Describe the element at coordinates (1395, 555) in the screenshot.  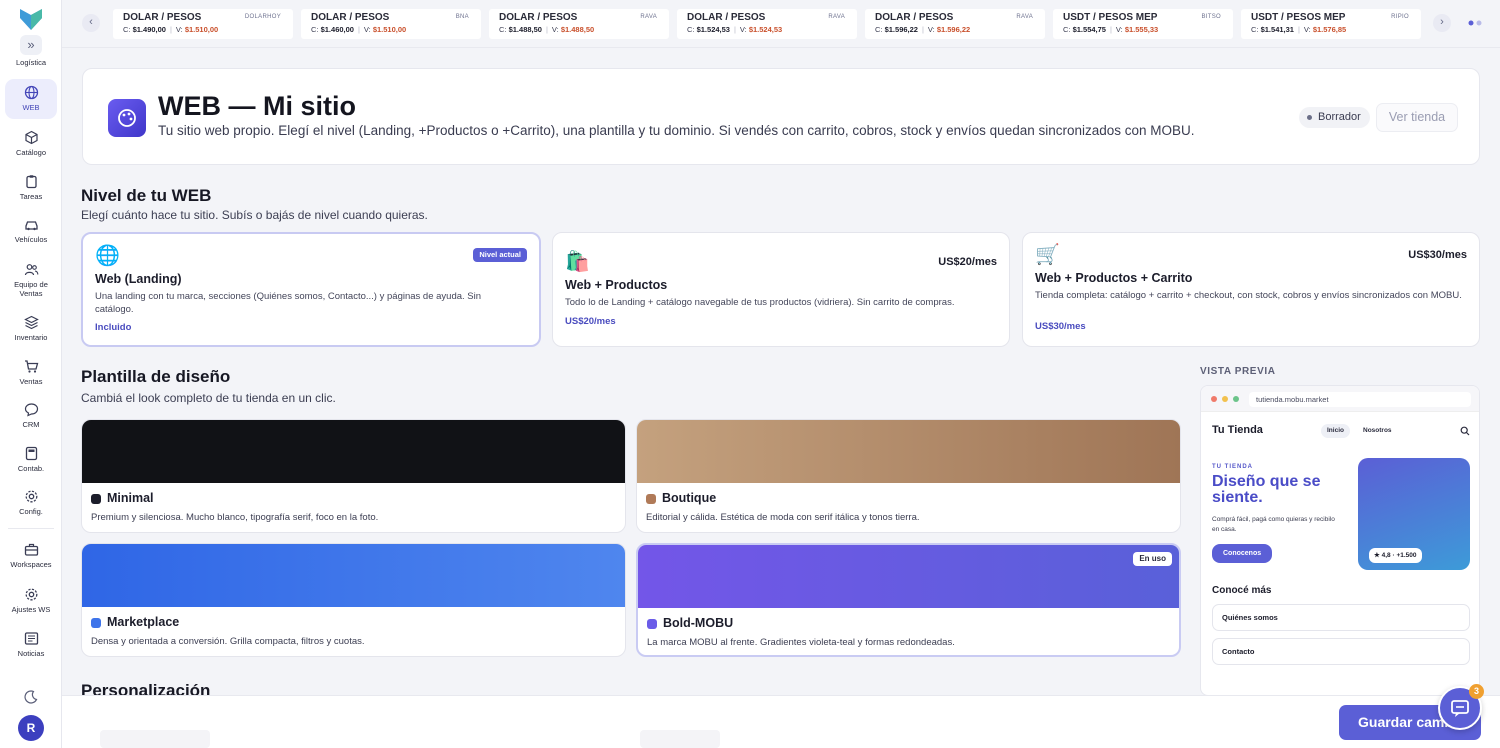
I see `preview-rating: ★ 4,8 · +1.500` at that location.